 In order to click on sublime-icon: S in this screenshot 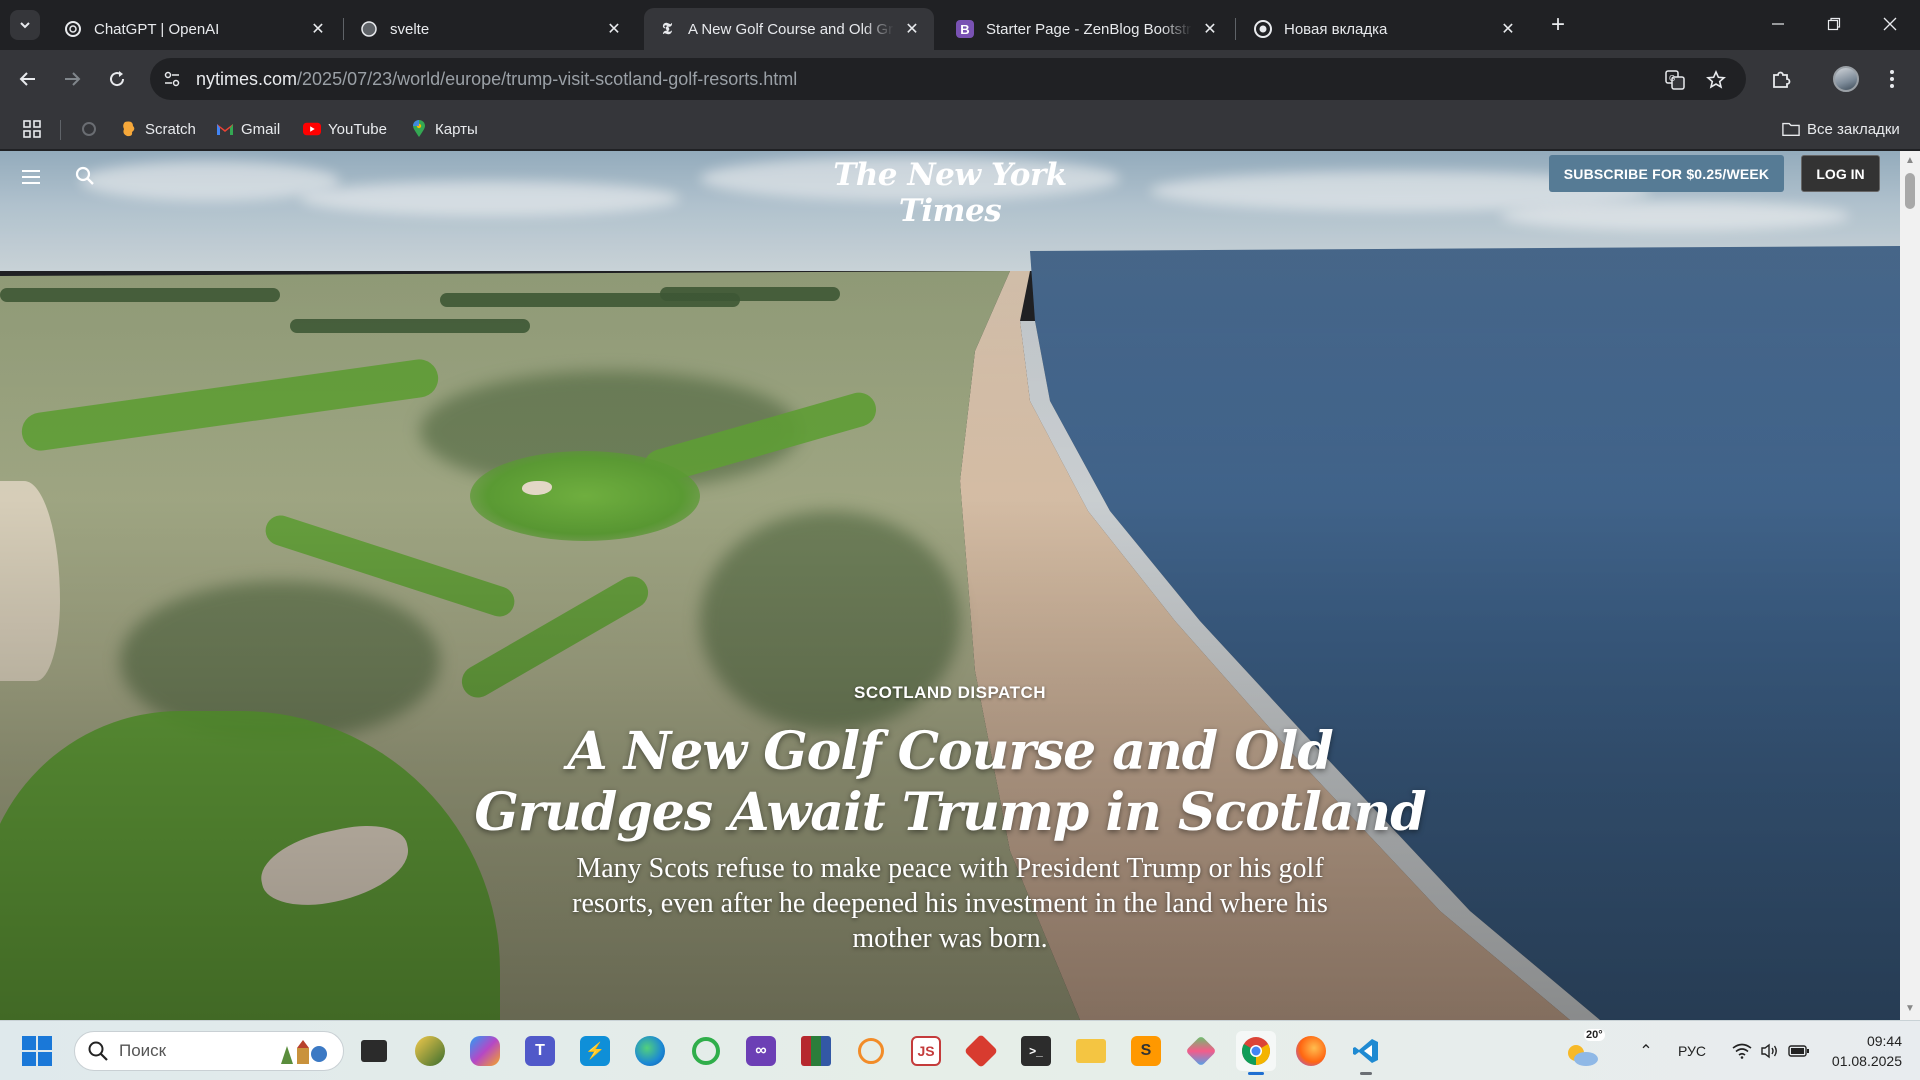, I will do `click(1146, 1051)`.